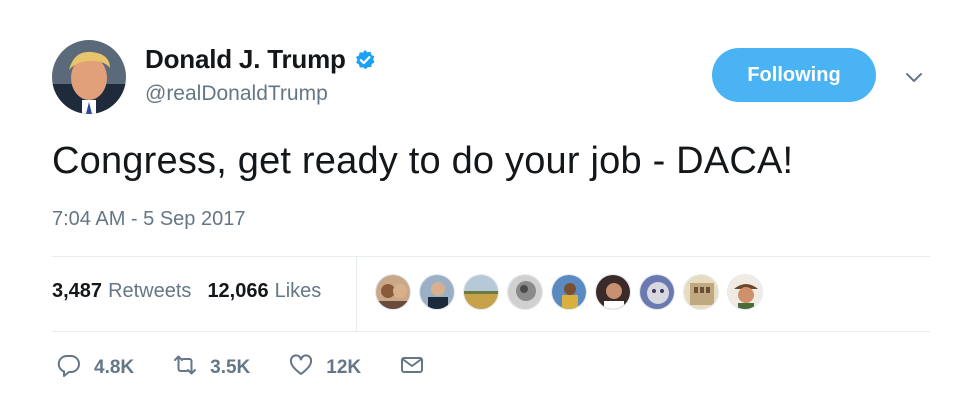 This screenshot has height=406, width=980. Describe the element at coordinates (114, 367) in the screenshot. I see `reply-count: 4.8K` at that location.